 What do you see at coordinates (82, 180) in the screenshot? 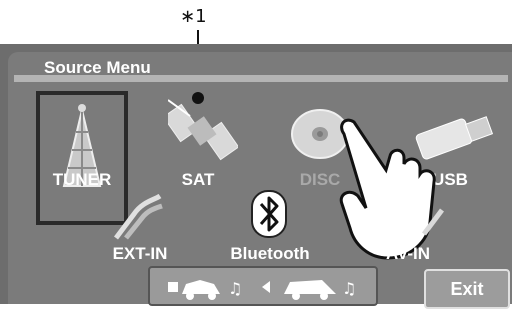
I see `tuner-label: TUNER` at bounding box center [82, 180].